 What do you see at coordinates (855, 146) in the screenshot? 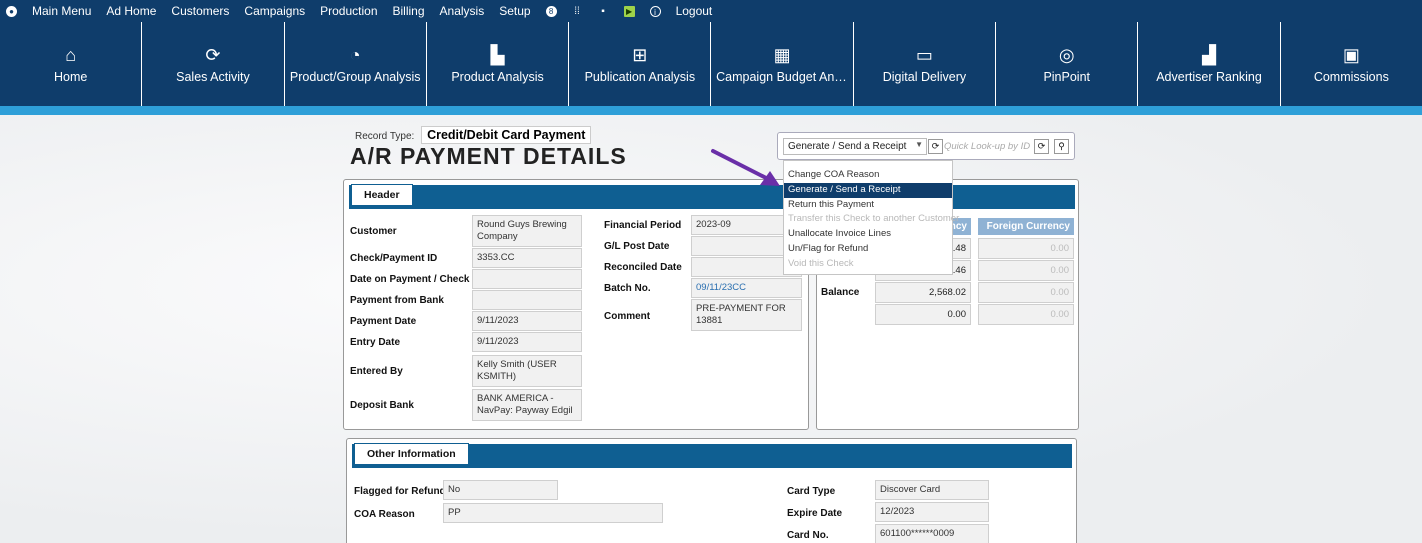
I see `action-select: Generate / Send a Receipt ▼` at bounding box center [855, 146].